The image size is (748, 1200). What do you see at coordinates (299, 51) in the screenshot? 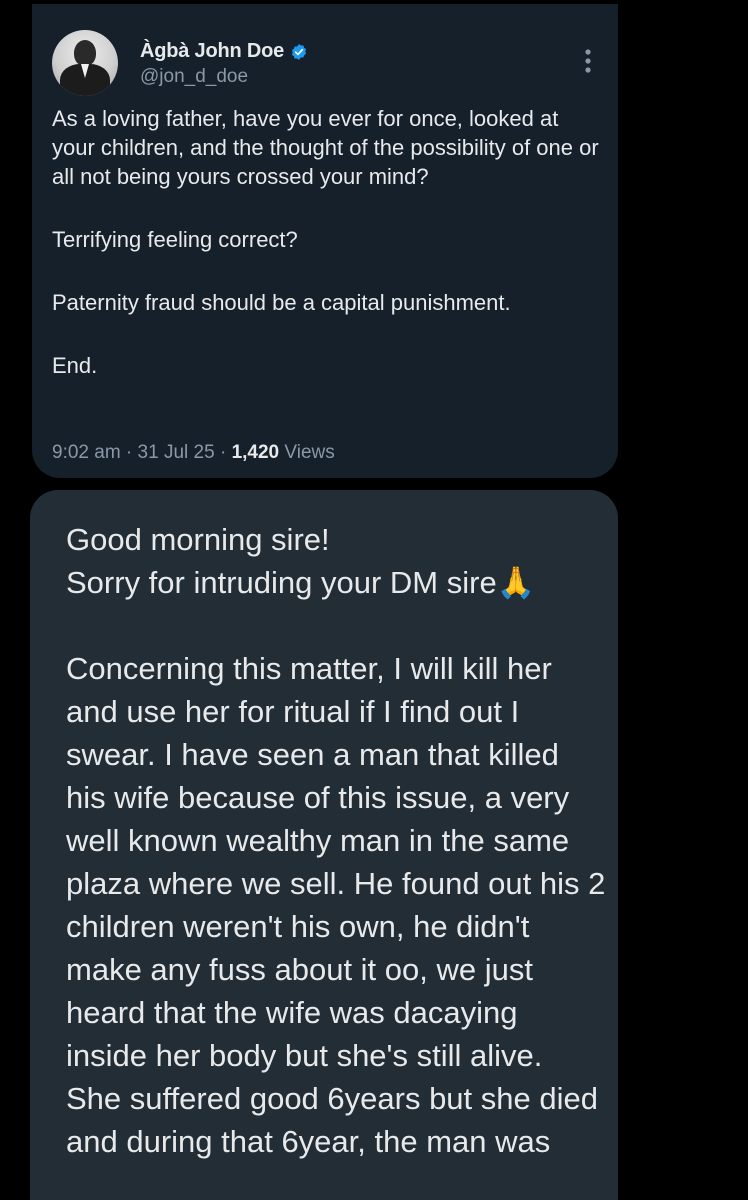
I see `verified-badge-icon` at bounding box center [299, 51].